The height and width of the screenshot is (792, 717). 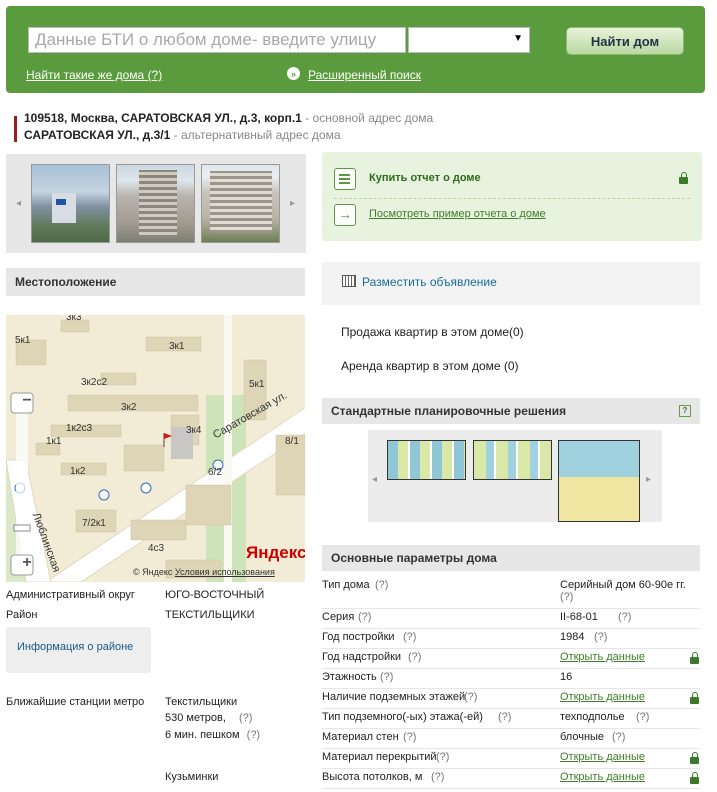 I want to click on same-houses-label: Найти такие же дома, so click(x=85, y=75).